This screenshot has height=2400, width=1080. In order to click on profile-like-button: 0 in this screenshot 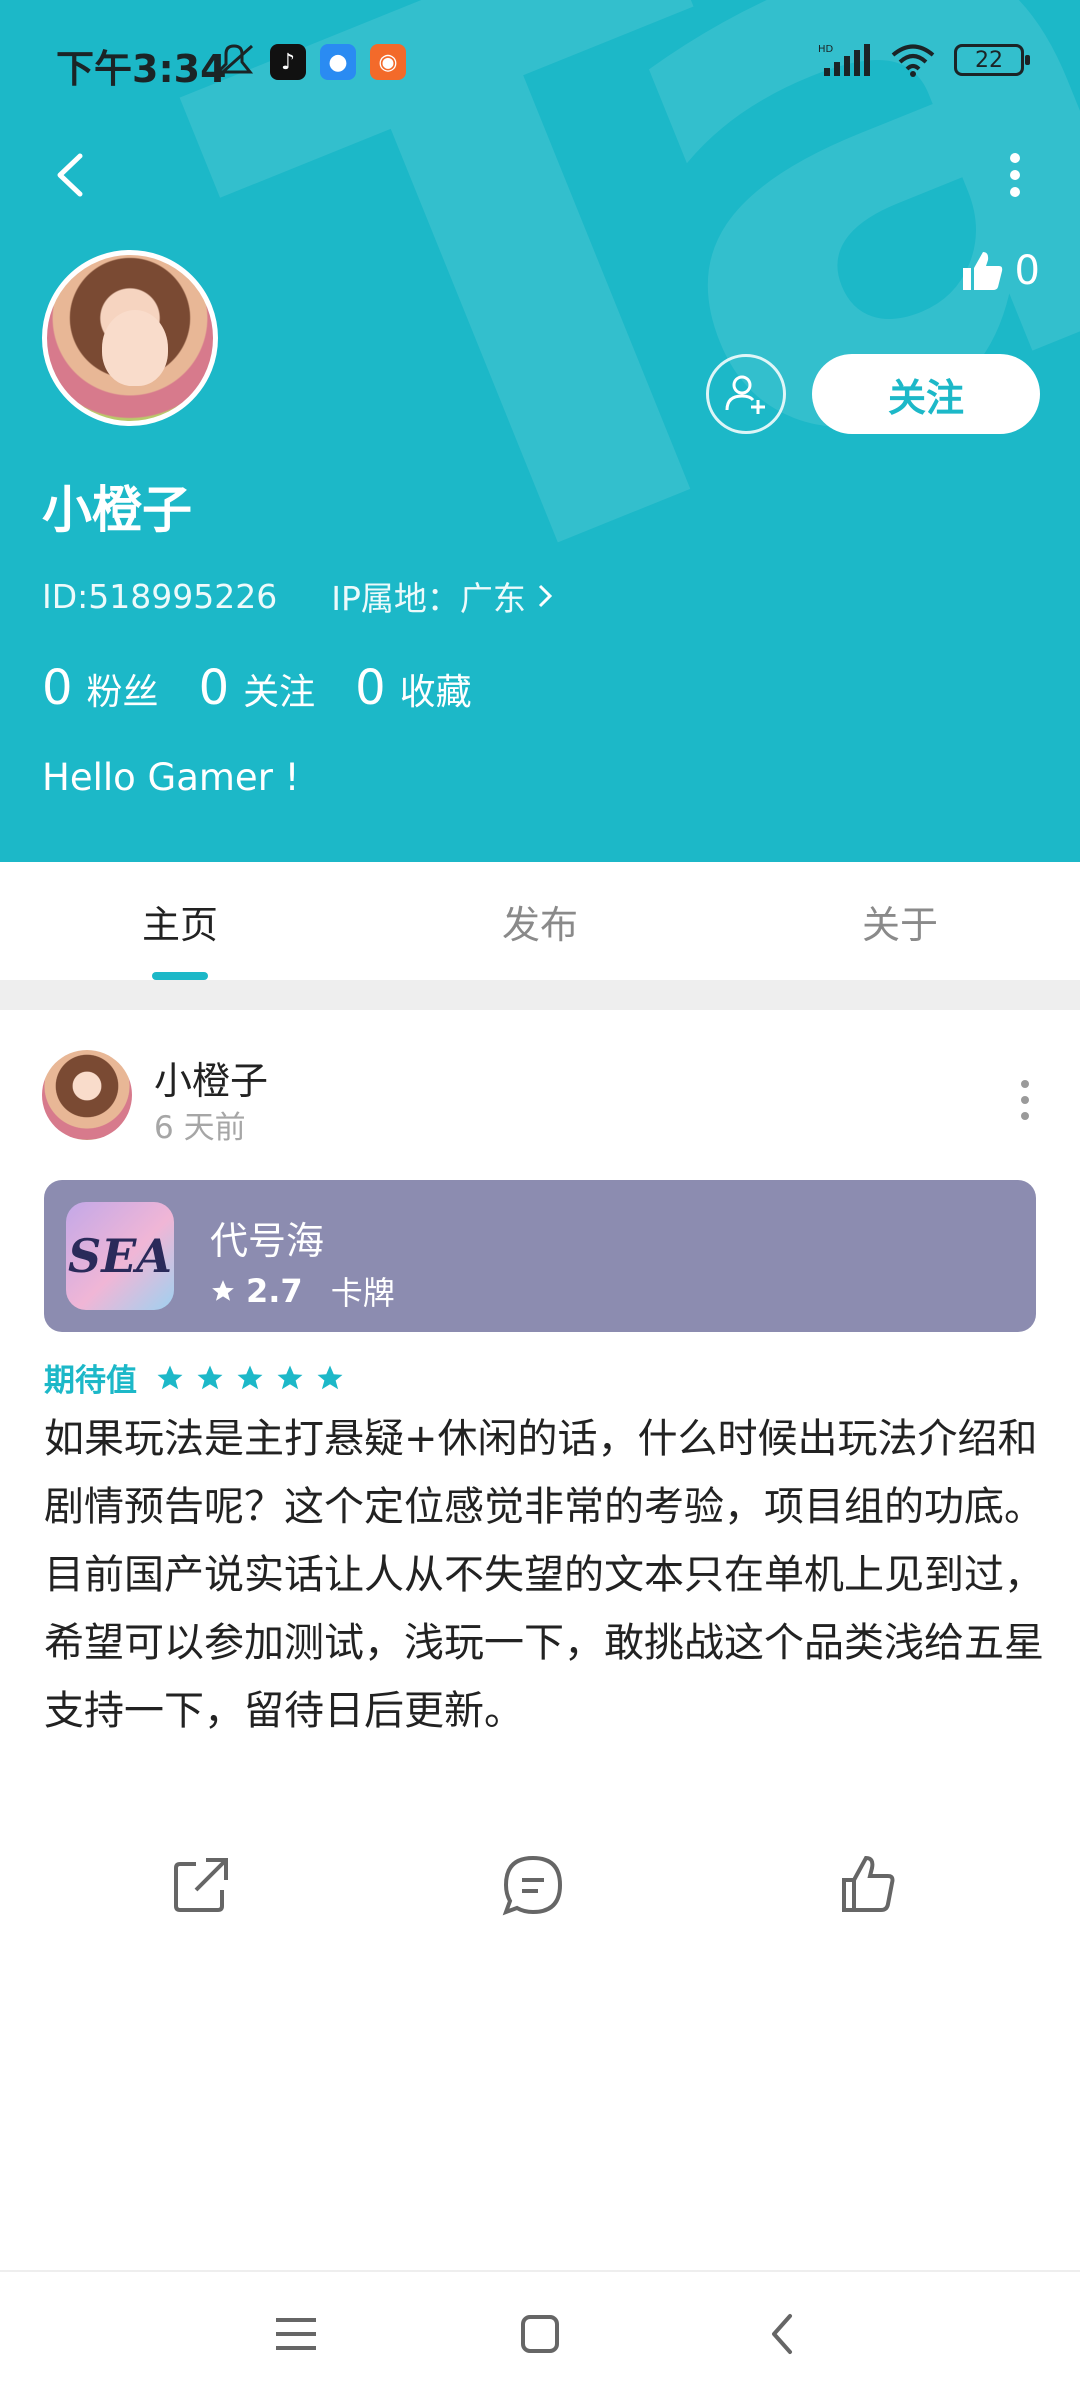, I will do `click(999, 271)`.